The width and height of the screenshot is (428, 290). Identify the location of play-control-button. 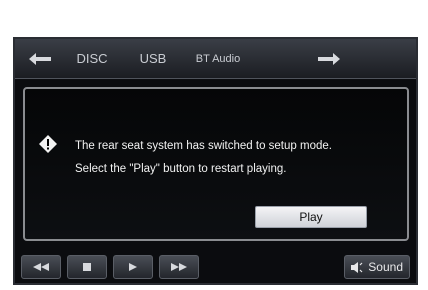
(133, 267).